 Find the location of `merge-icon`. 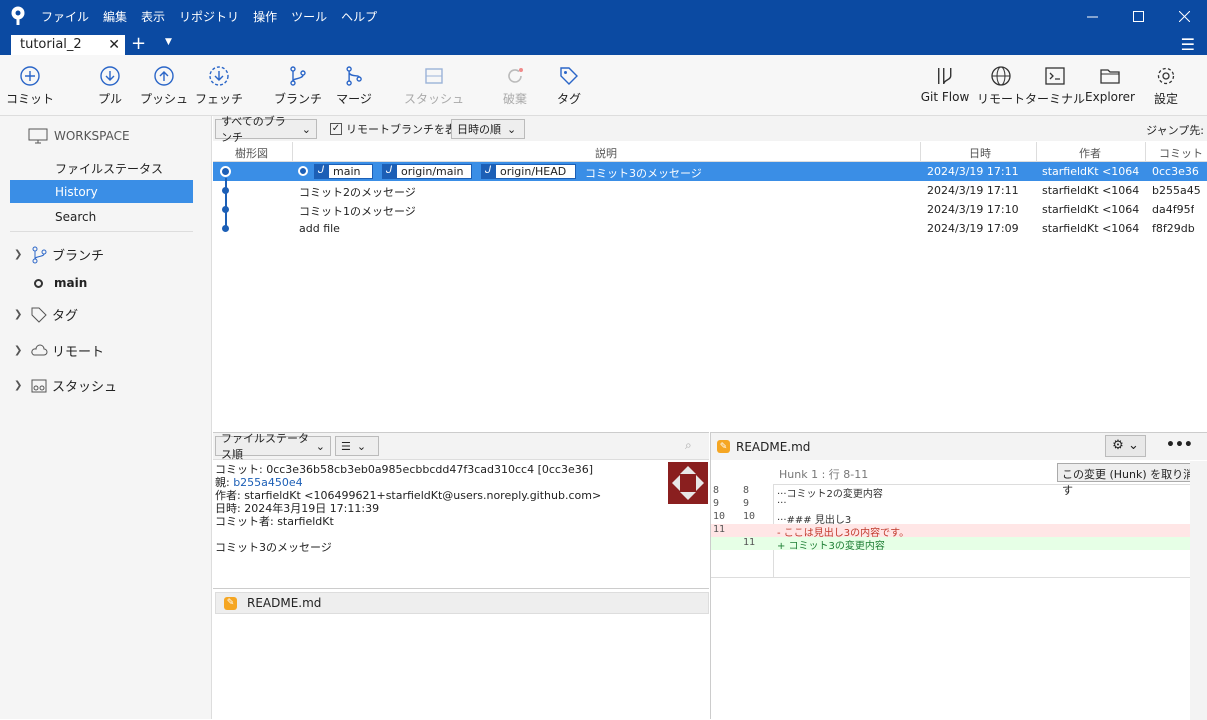

merge-icon is located at coordinates (354, 76).